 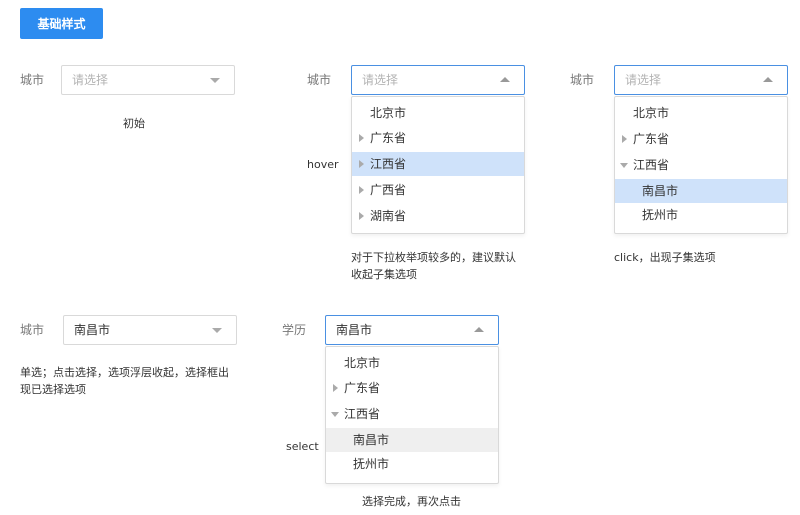 What do you see at coordinates (438, 190) in the screenshot?
I see `option-guangxi: 广西省` at bounding box center [438, 190].